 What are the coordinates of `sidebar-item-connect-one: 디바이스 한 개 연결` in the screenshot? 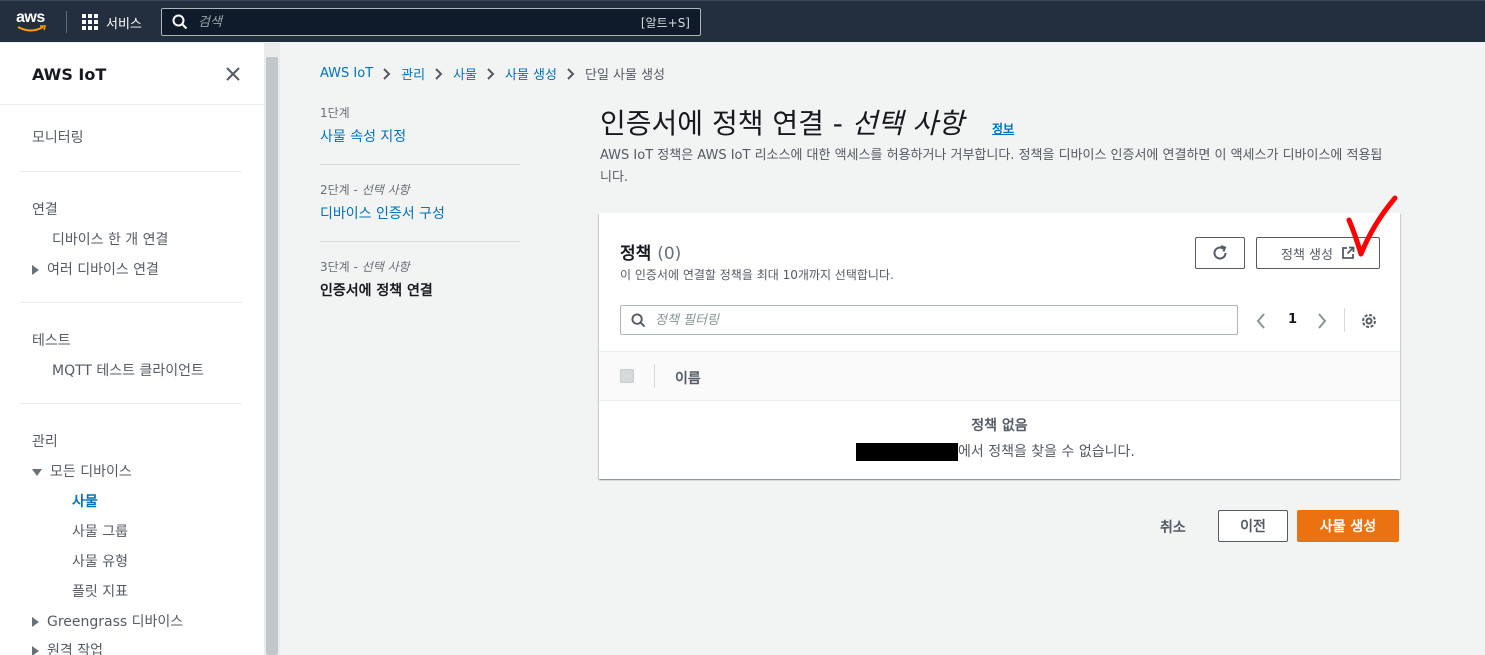 It's located at (110, 239).